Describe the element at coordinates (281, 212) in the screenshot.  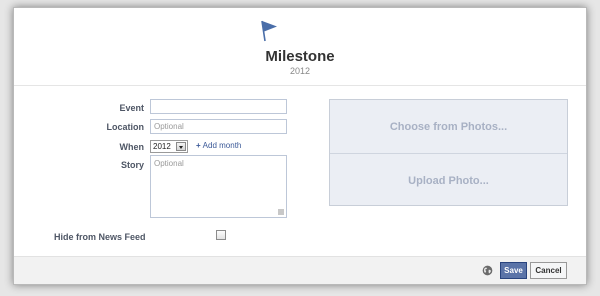
I see `resize-grip-icon` at that location.